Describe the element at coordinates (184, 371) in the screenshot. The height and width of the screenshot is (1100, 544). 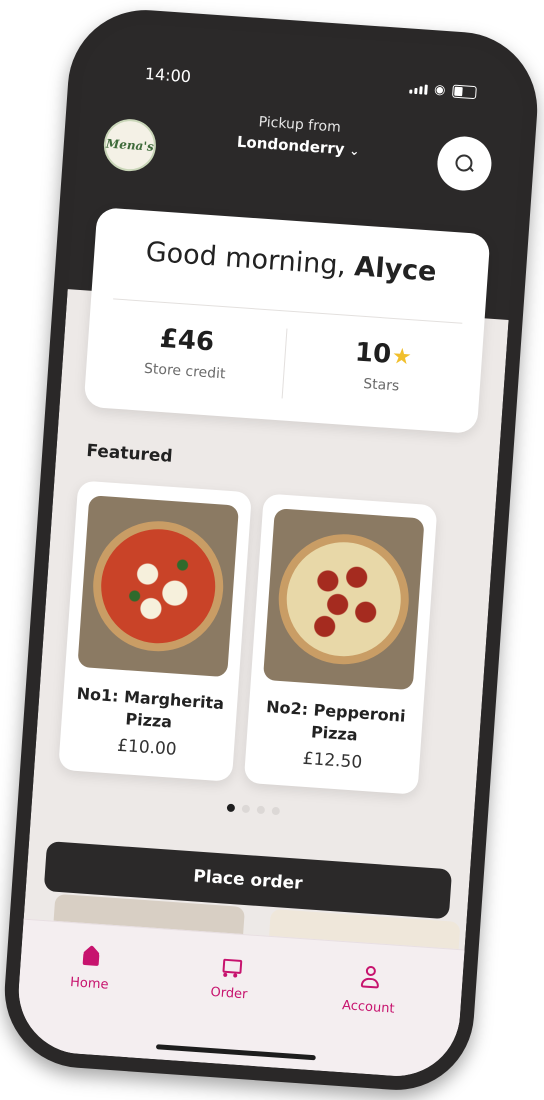
I see `store-credit-label: Store credit` at that location.